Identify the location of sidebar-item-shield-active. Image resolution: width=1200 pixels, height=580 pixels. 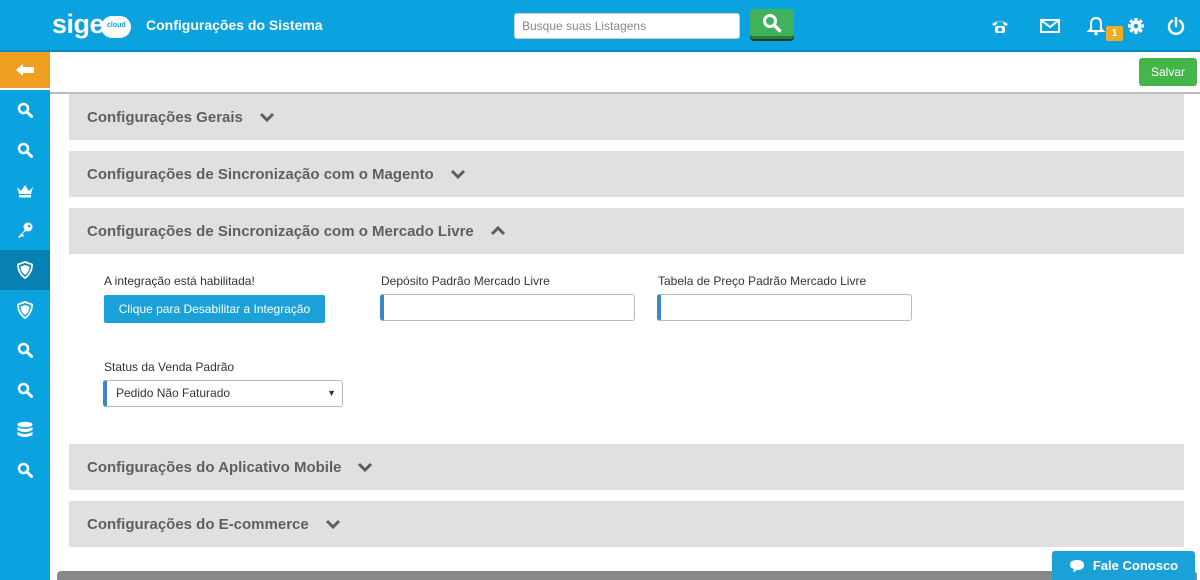
(25, 270).